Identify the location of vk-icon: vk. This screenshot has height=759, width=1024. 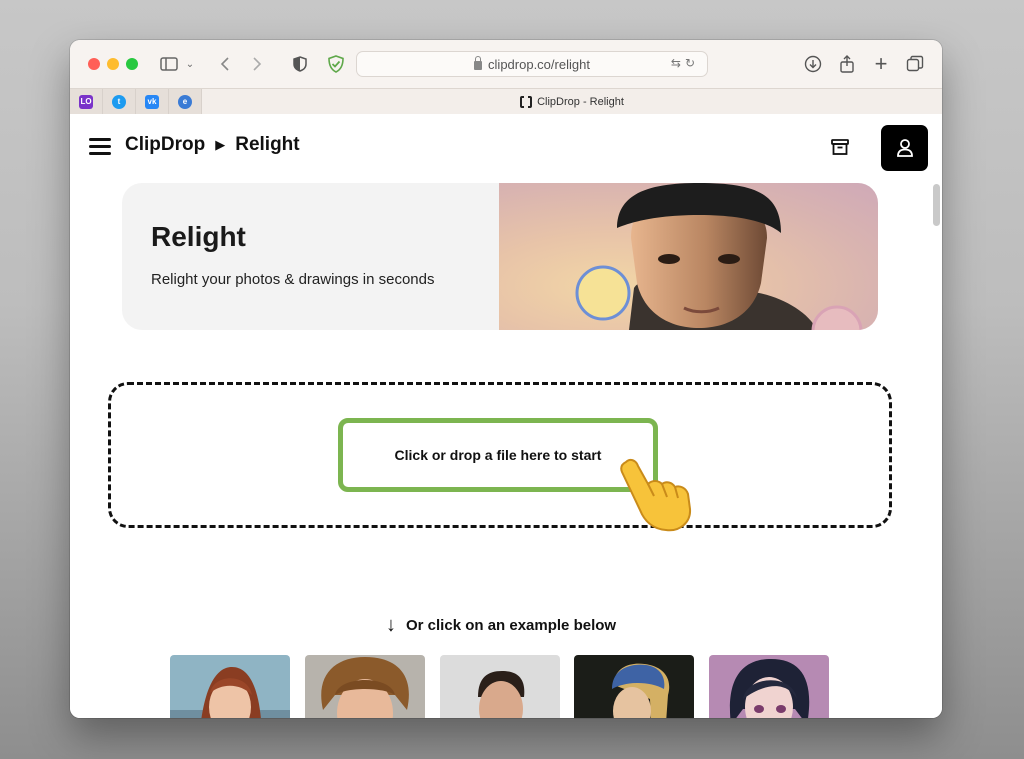
(152, 101).